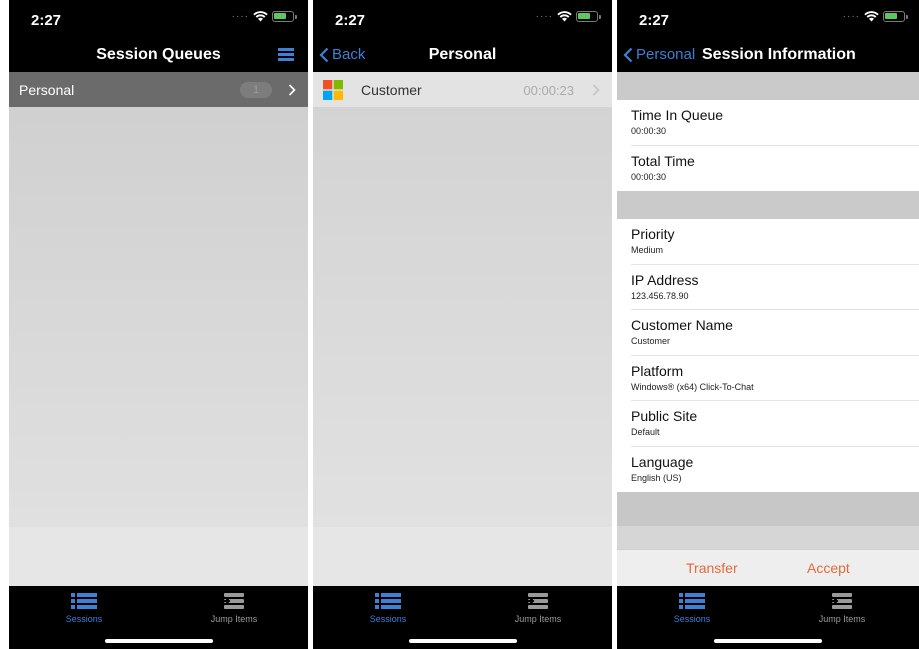 The image size is (919, 649). Describe the element at coordinates (775, 123) in the screenshot. I see `info-row-time-in-queue: Time In Queue 00:00:30` at that location.